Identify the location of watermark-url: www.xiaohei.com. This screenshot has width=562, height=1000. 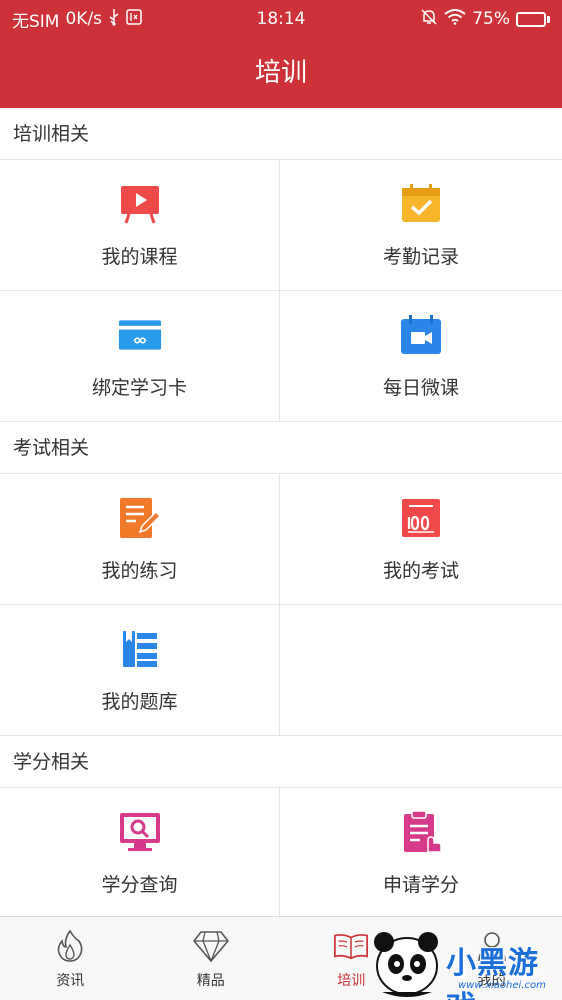
(502, 985).